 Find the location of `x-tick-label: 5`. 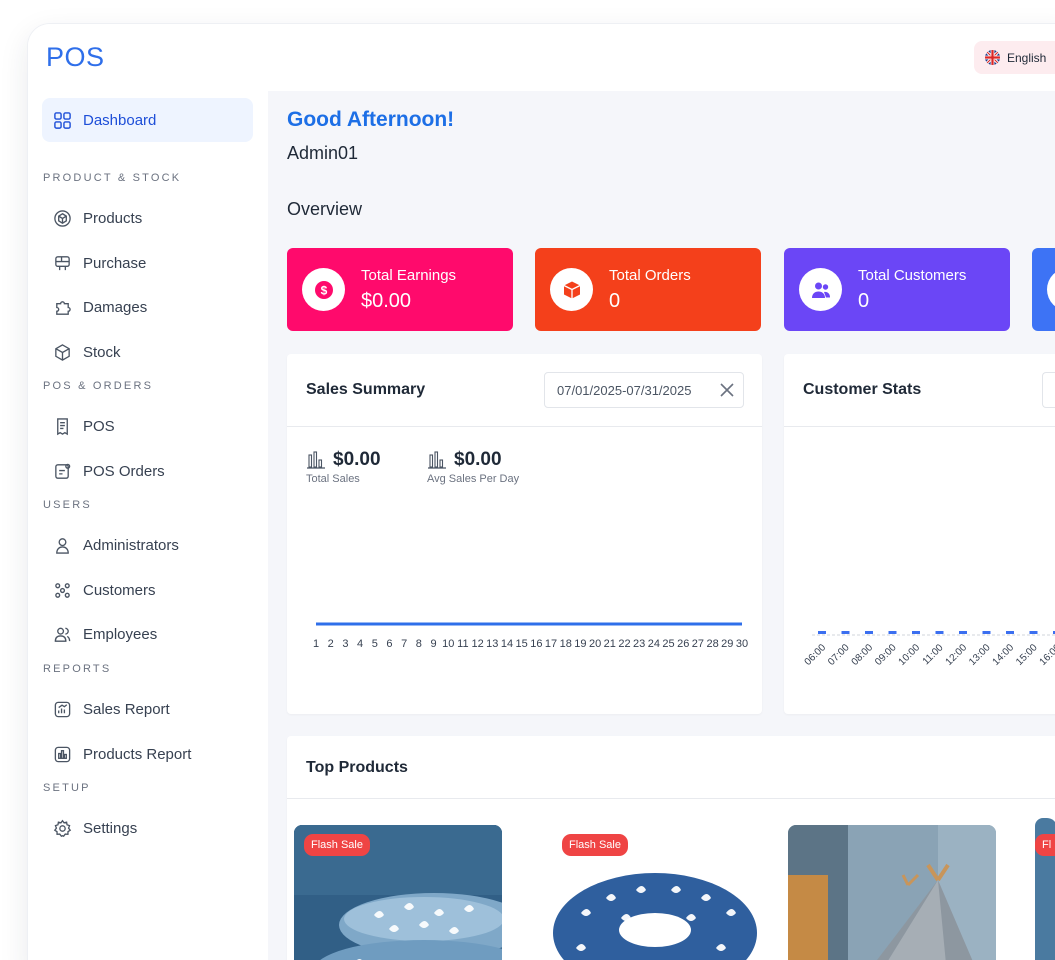

x-tick-label: 5 is located at coordinates (375, 644).